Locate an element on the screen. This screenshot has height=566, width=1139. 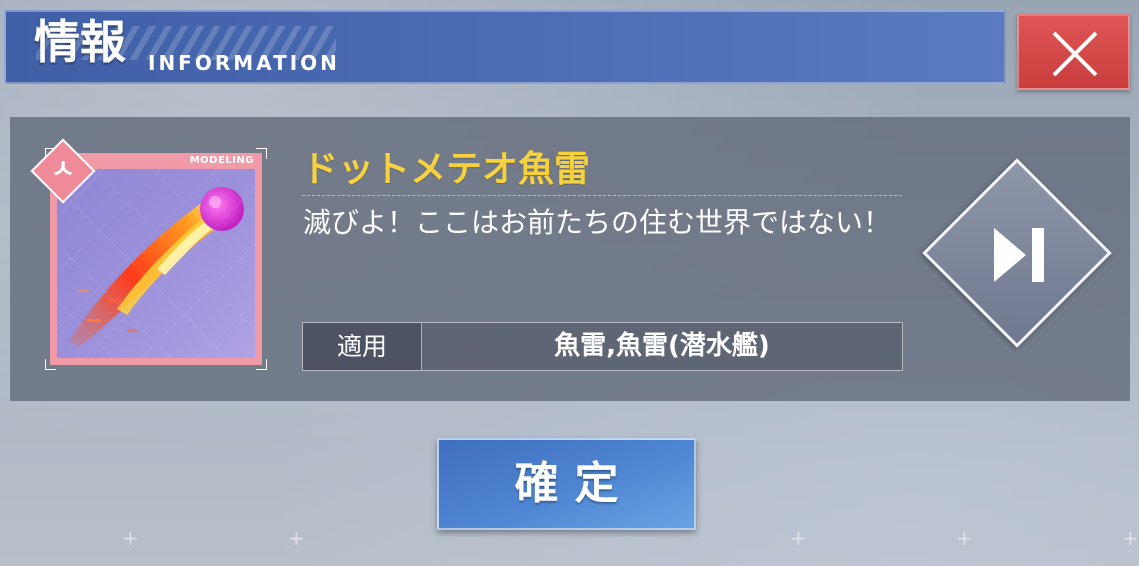
skip-next-icon is located at coordinates (1019, 255).